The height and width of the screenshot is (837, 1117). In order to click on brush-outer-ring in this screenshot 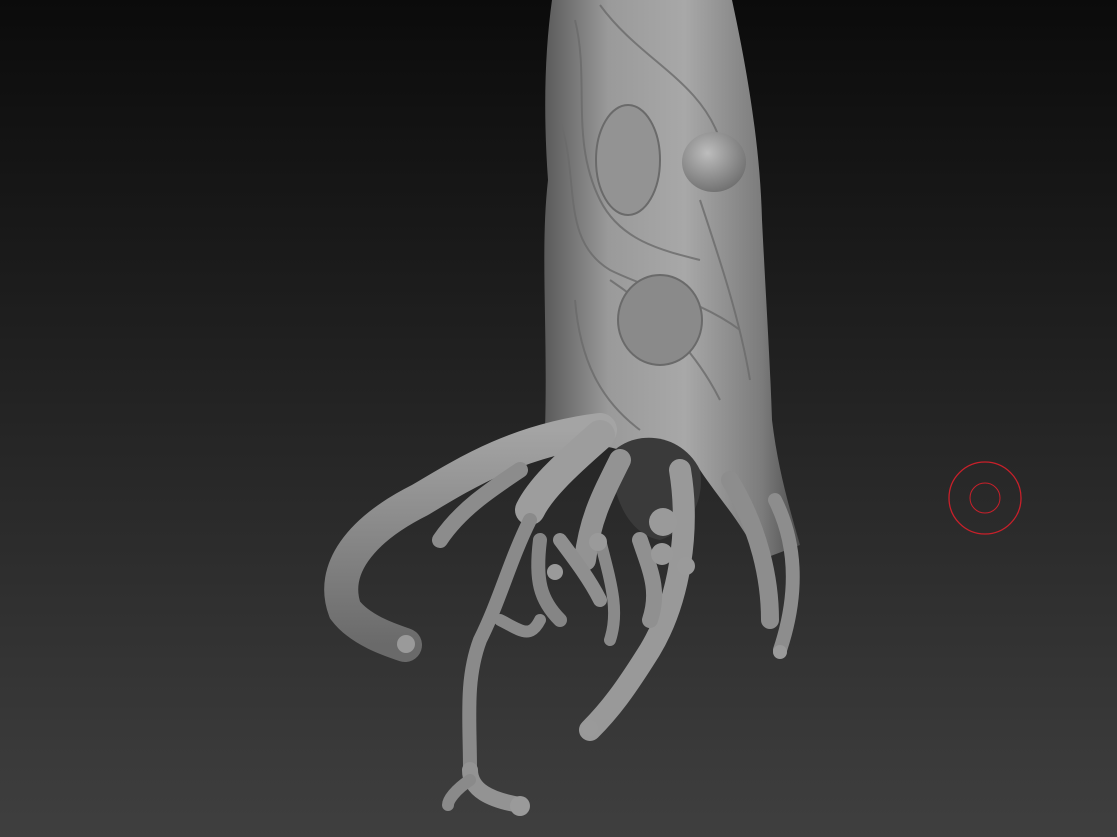, I will do `click(985, 498)`.